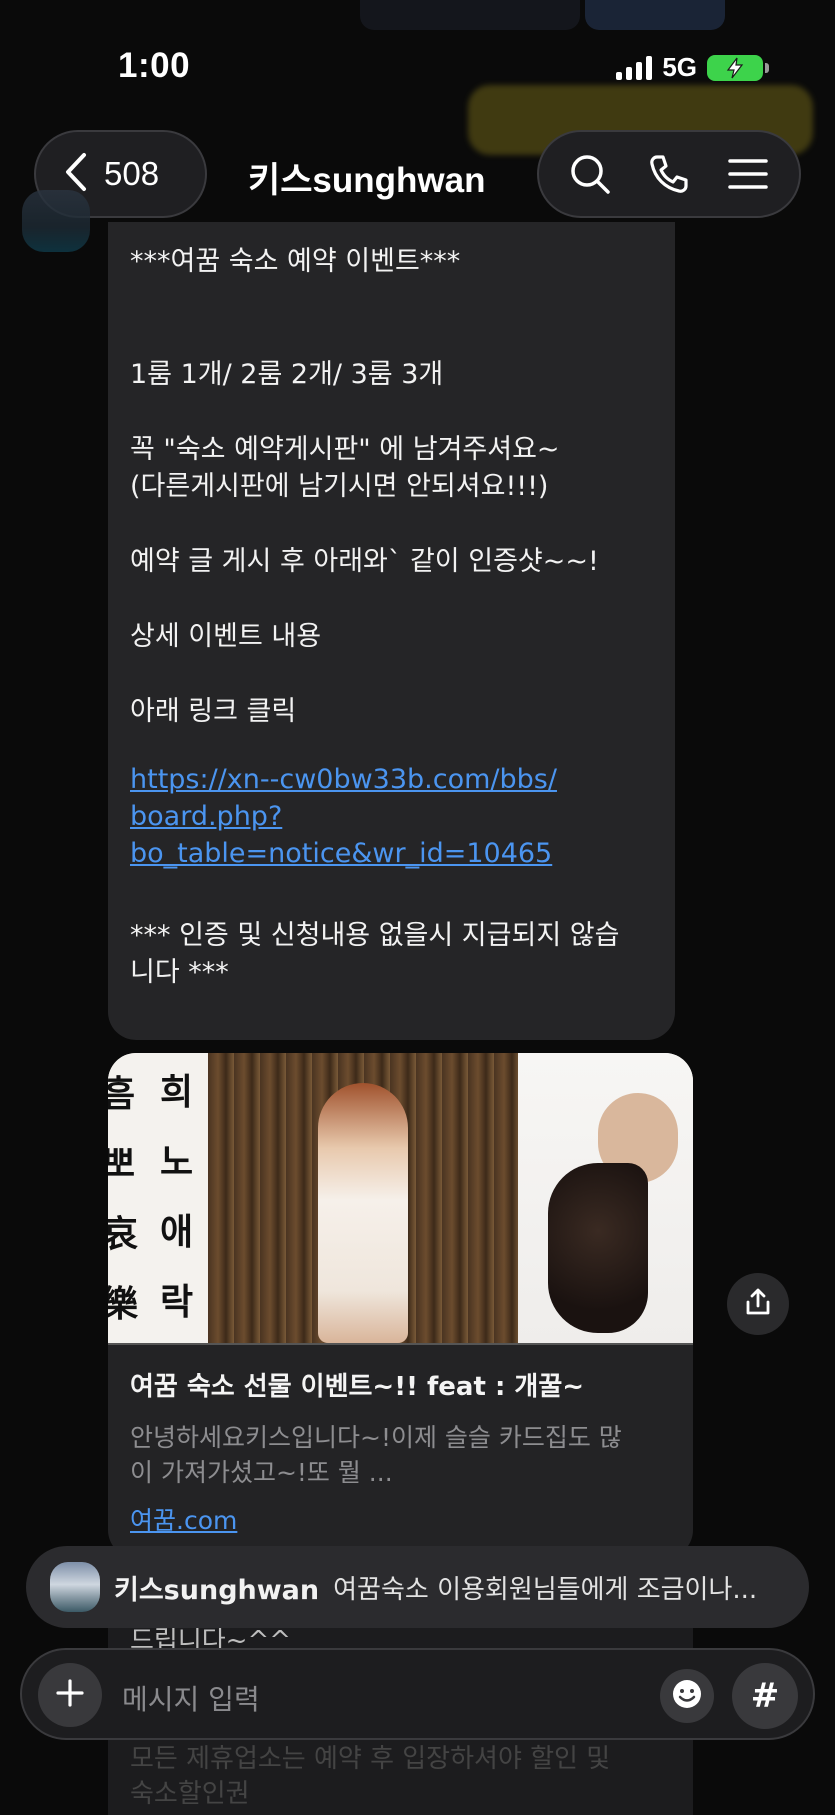 The width and height of the screenshot is (835, 1815). What do you see at coordinates (339, 486) in the screenshot?
I see `message-line: (다른게시판에 남기시면 안되셔요!!!)` at bounding box center [339, 486].